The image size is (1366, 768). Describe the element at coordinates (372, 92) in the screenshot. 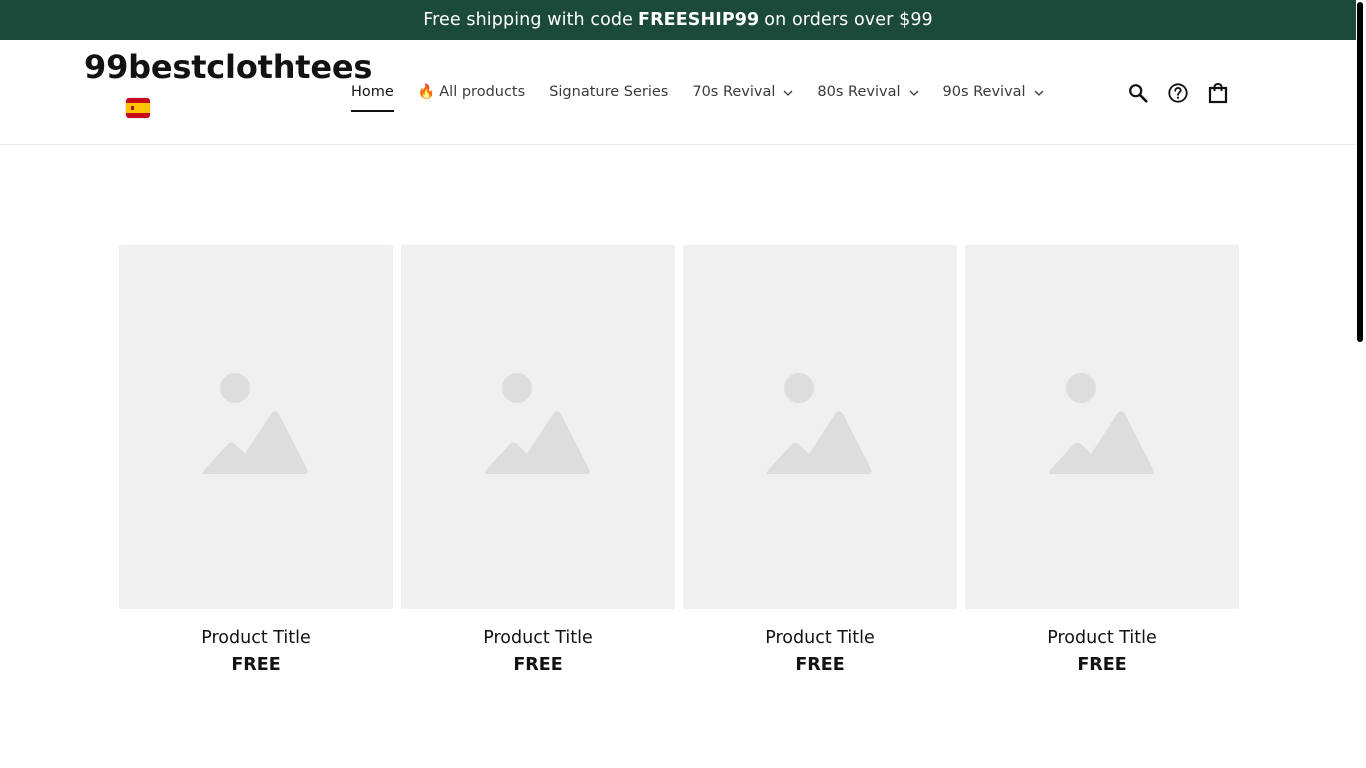

I see `nav-item-label: Home` at that location.